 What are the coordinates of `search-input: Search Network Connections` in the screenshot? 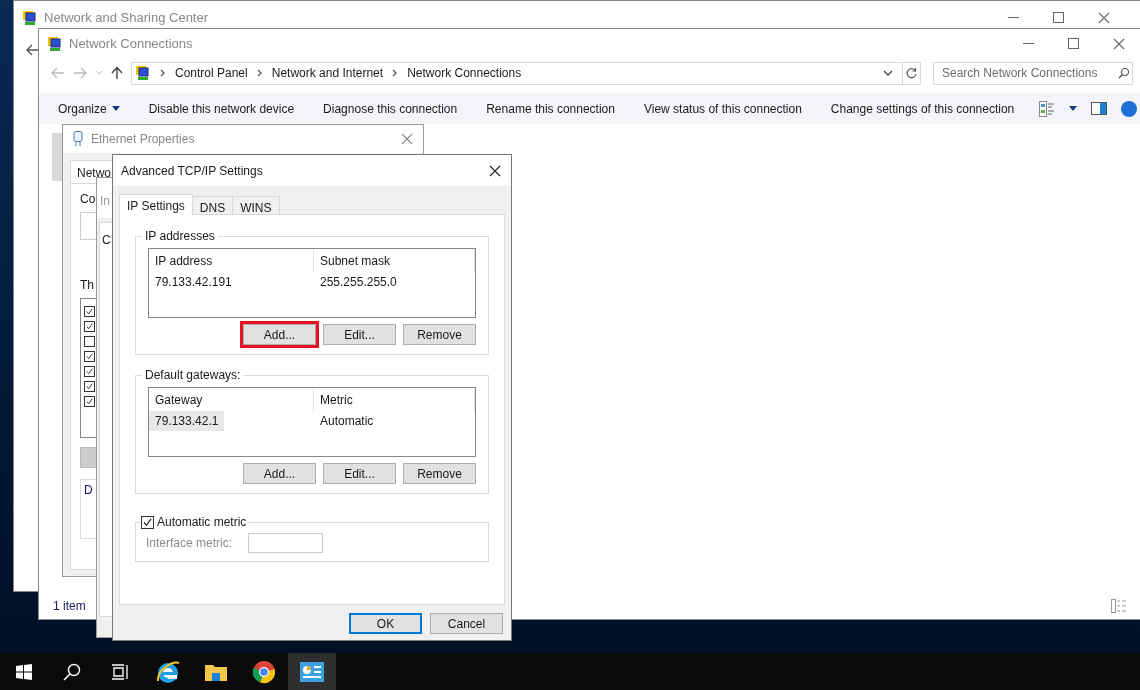 It's located at (1027, 73).